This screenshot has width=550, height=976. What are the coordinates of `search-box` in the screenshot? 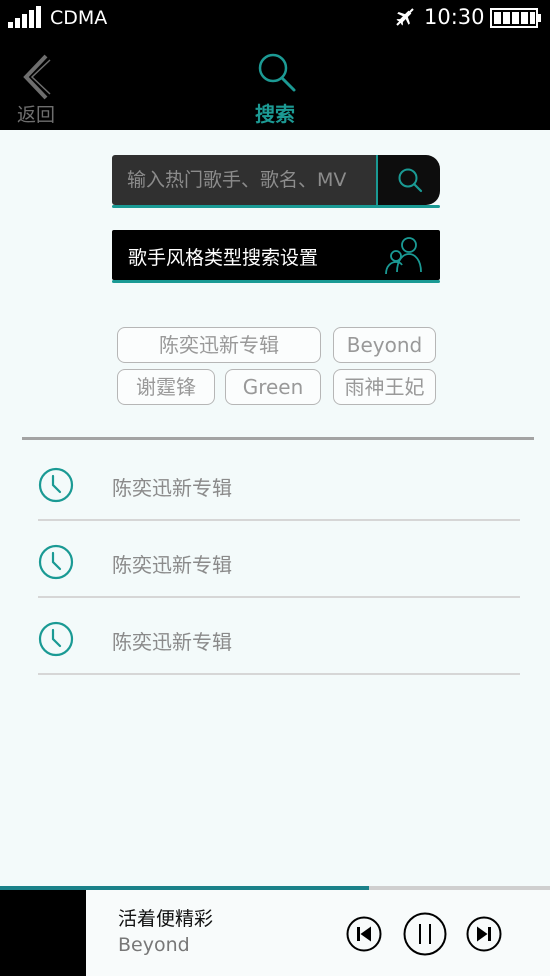 It's located at (276, 181).